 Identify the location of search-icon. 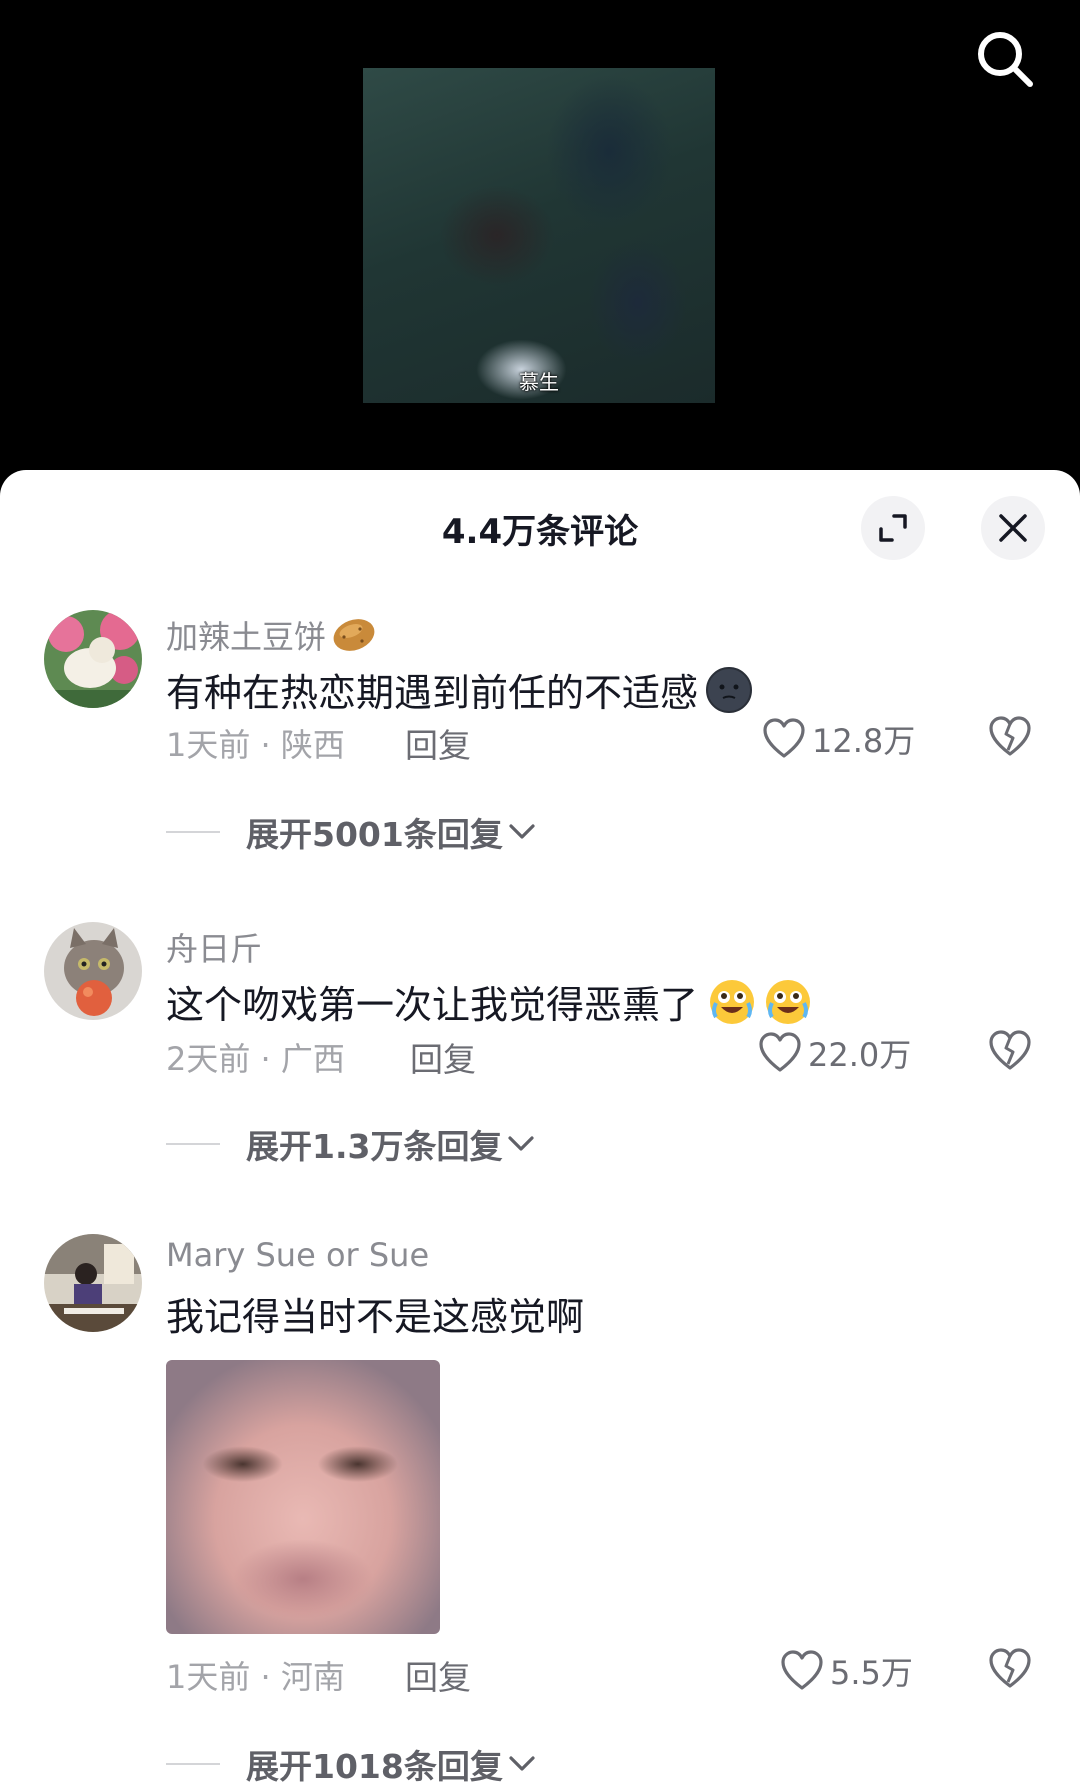
(1005, 59).